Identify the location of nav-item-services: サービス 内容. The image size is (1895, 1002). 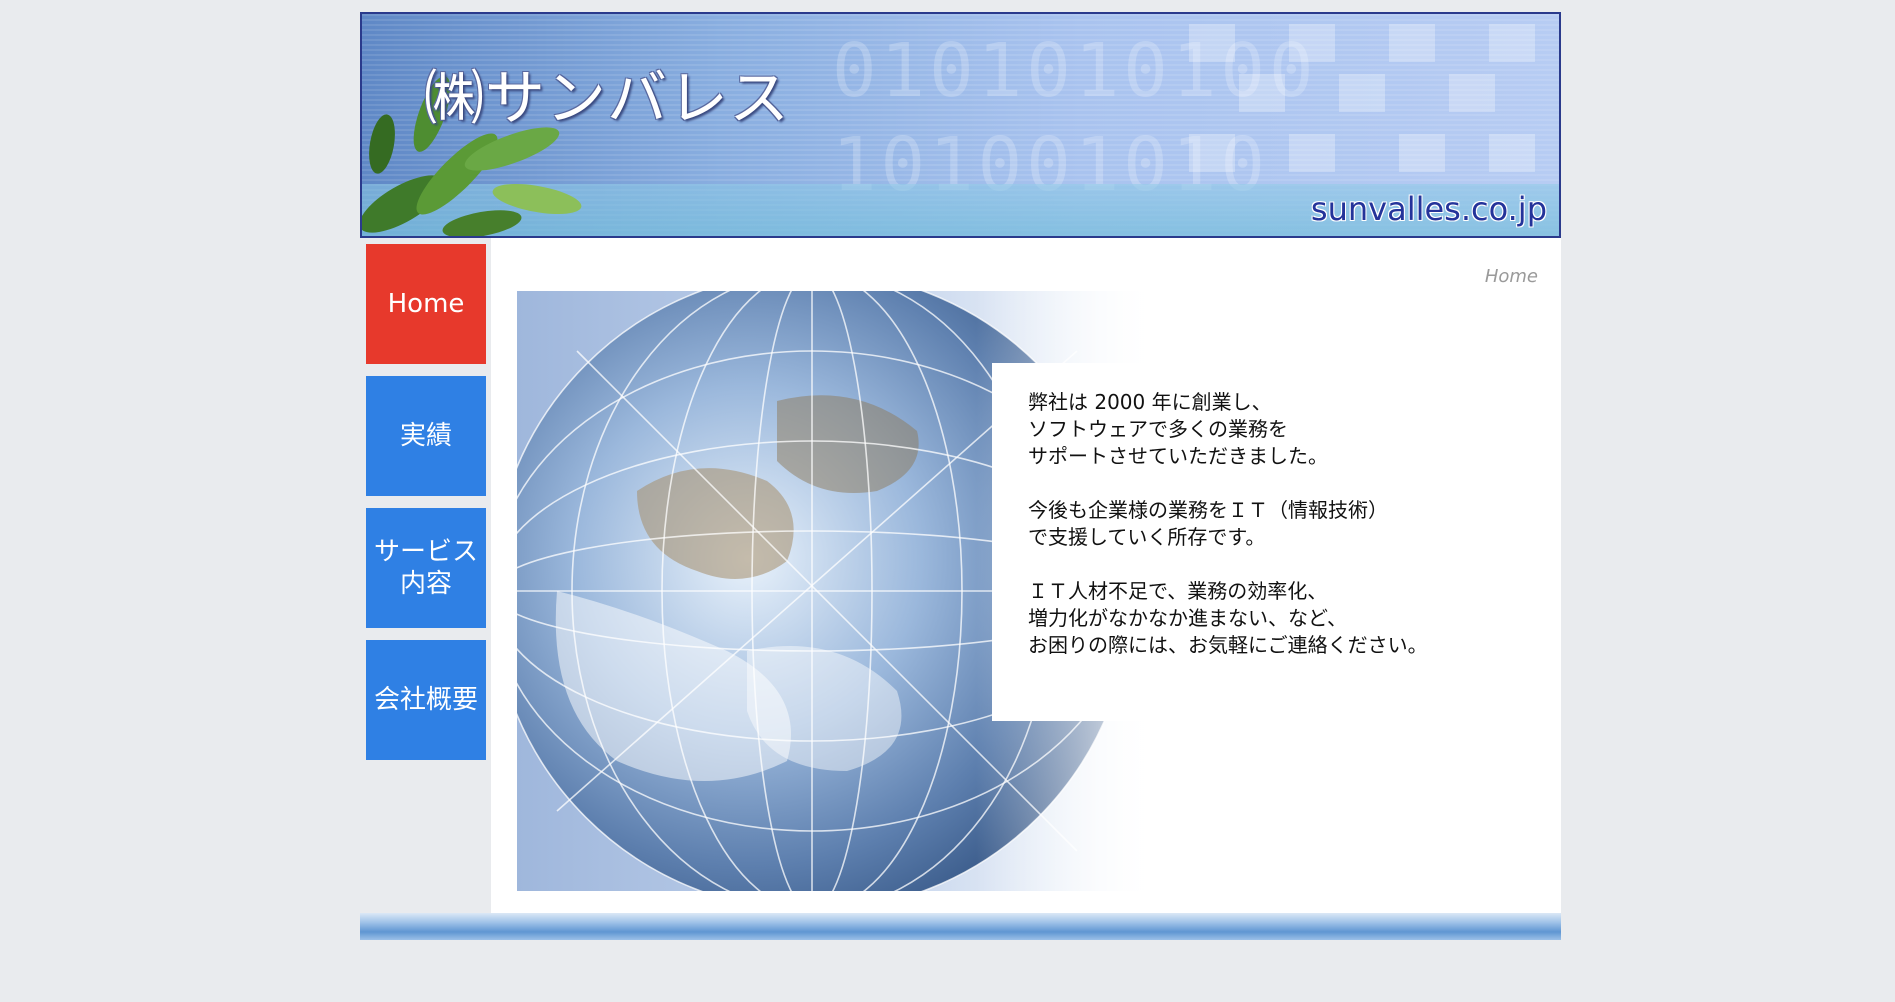
(426, 568).